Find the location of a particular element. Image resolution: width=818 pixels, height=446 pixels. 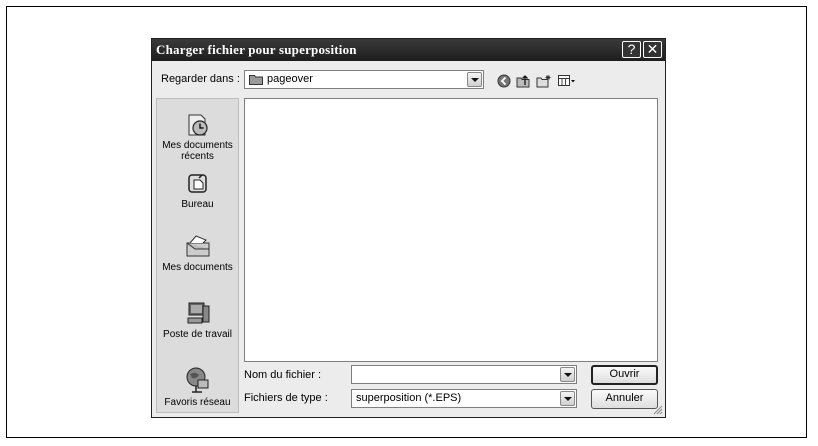

desktop-icon is located at coordinates (197, 183).